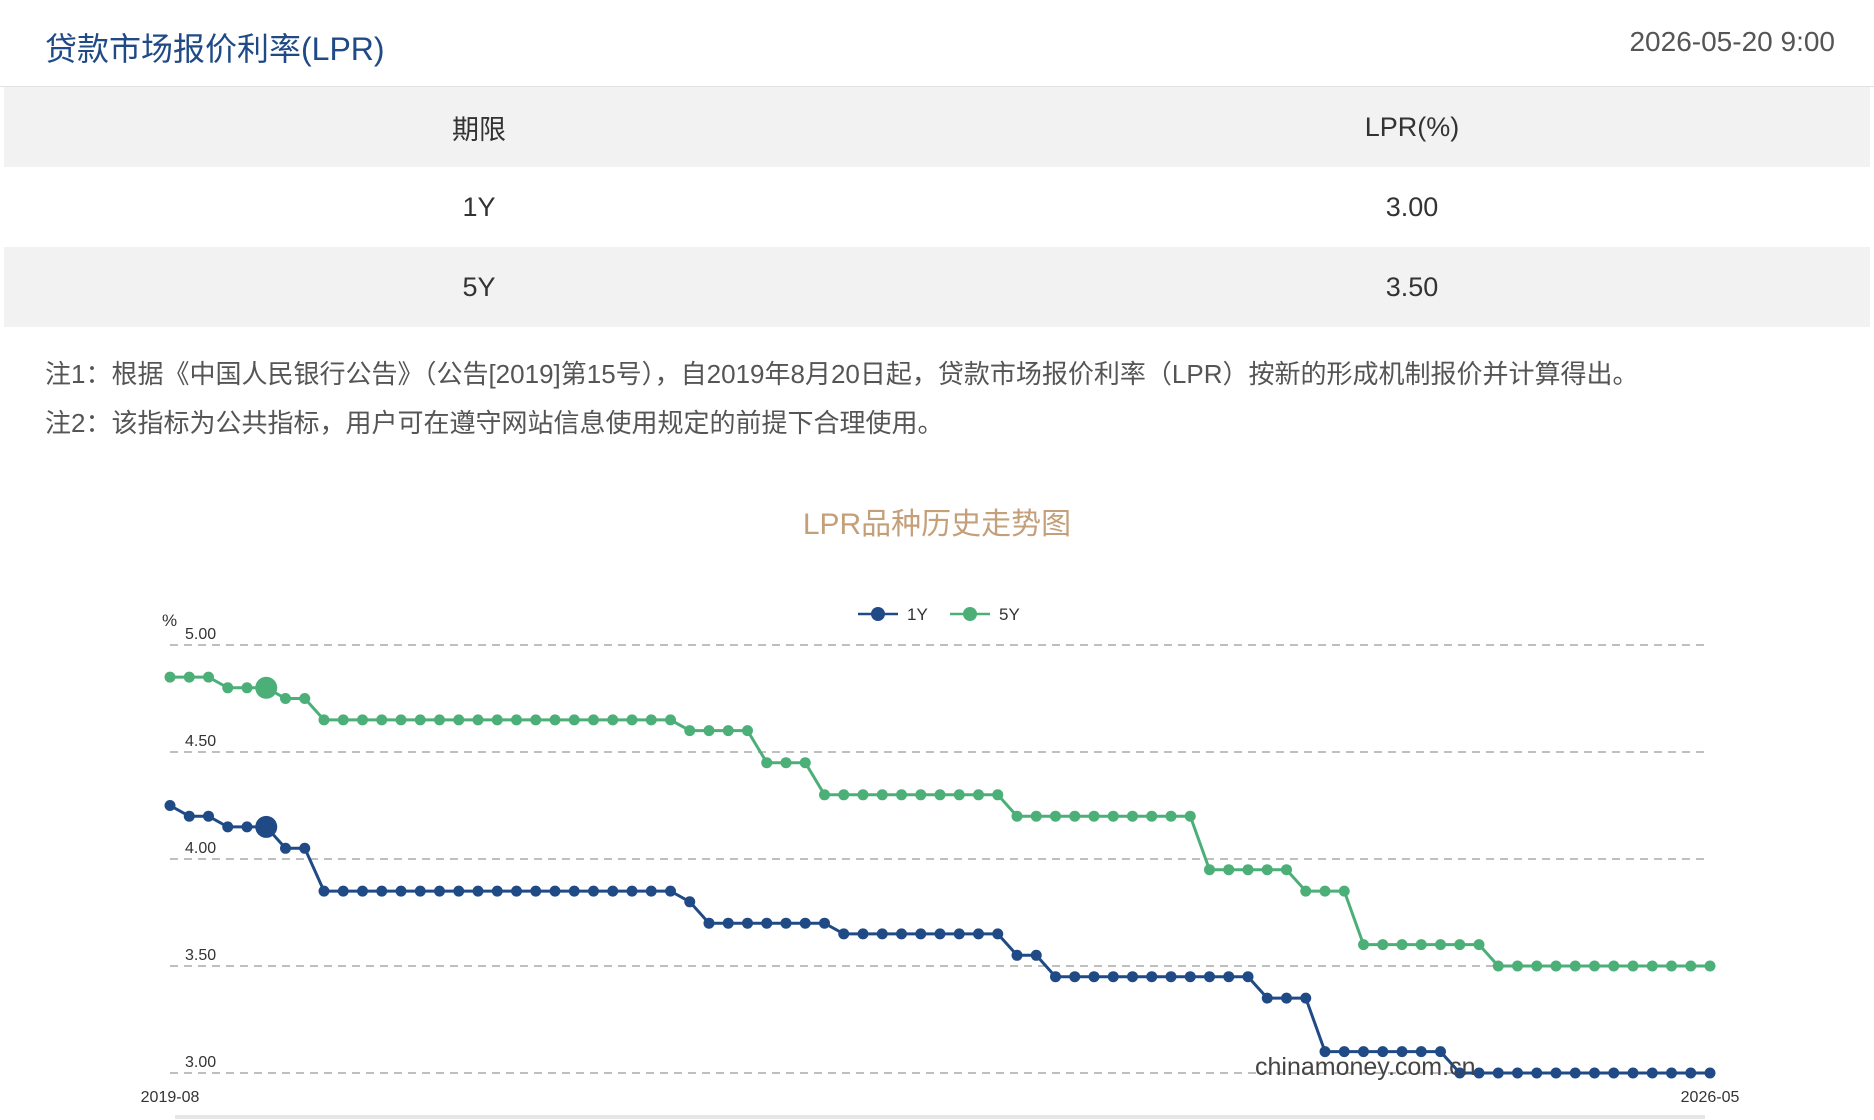 The image size is (1874, 1120). Describe the element at coordinates (939, 614) in the screenshot. I see `chart-legend: 1Y 5Y` at that location.